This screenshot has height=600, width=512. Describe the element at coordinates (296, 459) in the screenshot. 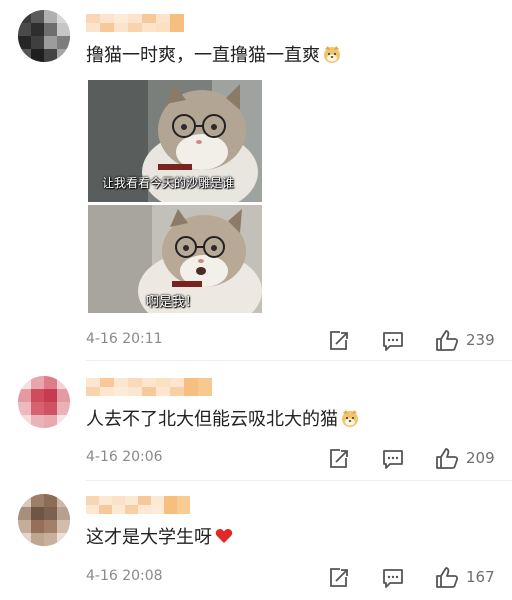

I see `comment-meta: 4-16 20:06 209` at that location.